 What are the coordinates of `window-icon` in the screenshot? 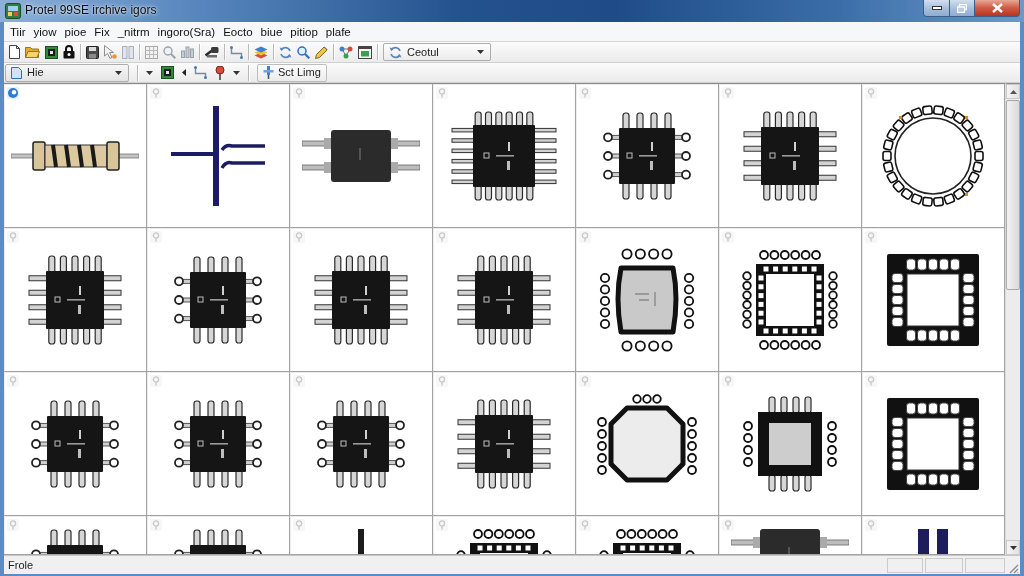 It's located at (365, 52).